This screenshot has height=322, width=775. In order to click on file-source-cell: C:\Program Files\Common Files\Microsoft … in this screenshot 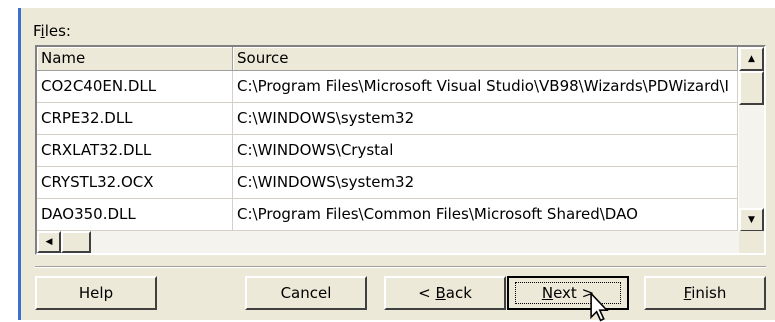, I will do `click(485, 214)`.